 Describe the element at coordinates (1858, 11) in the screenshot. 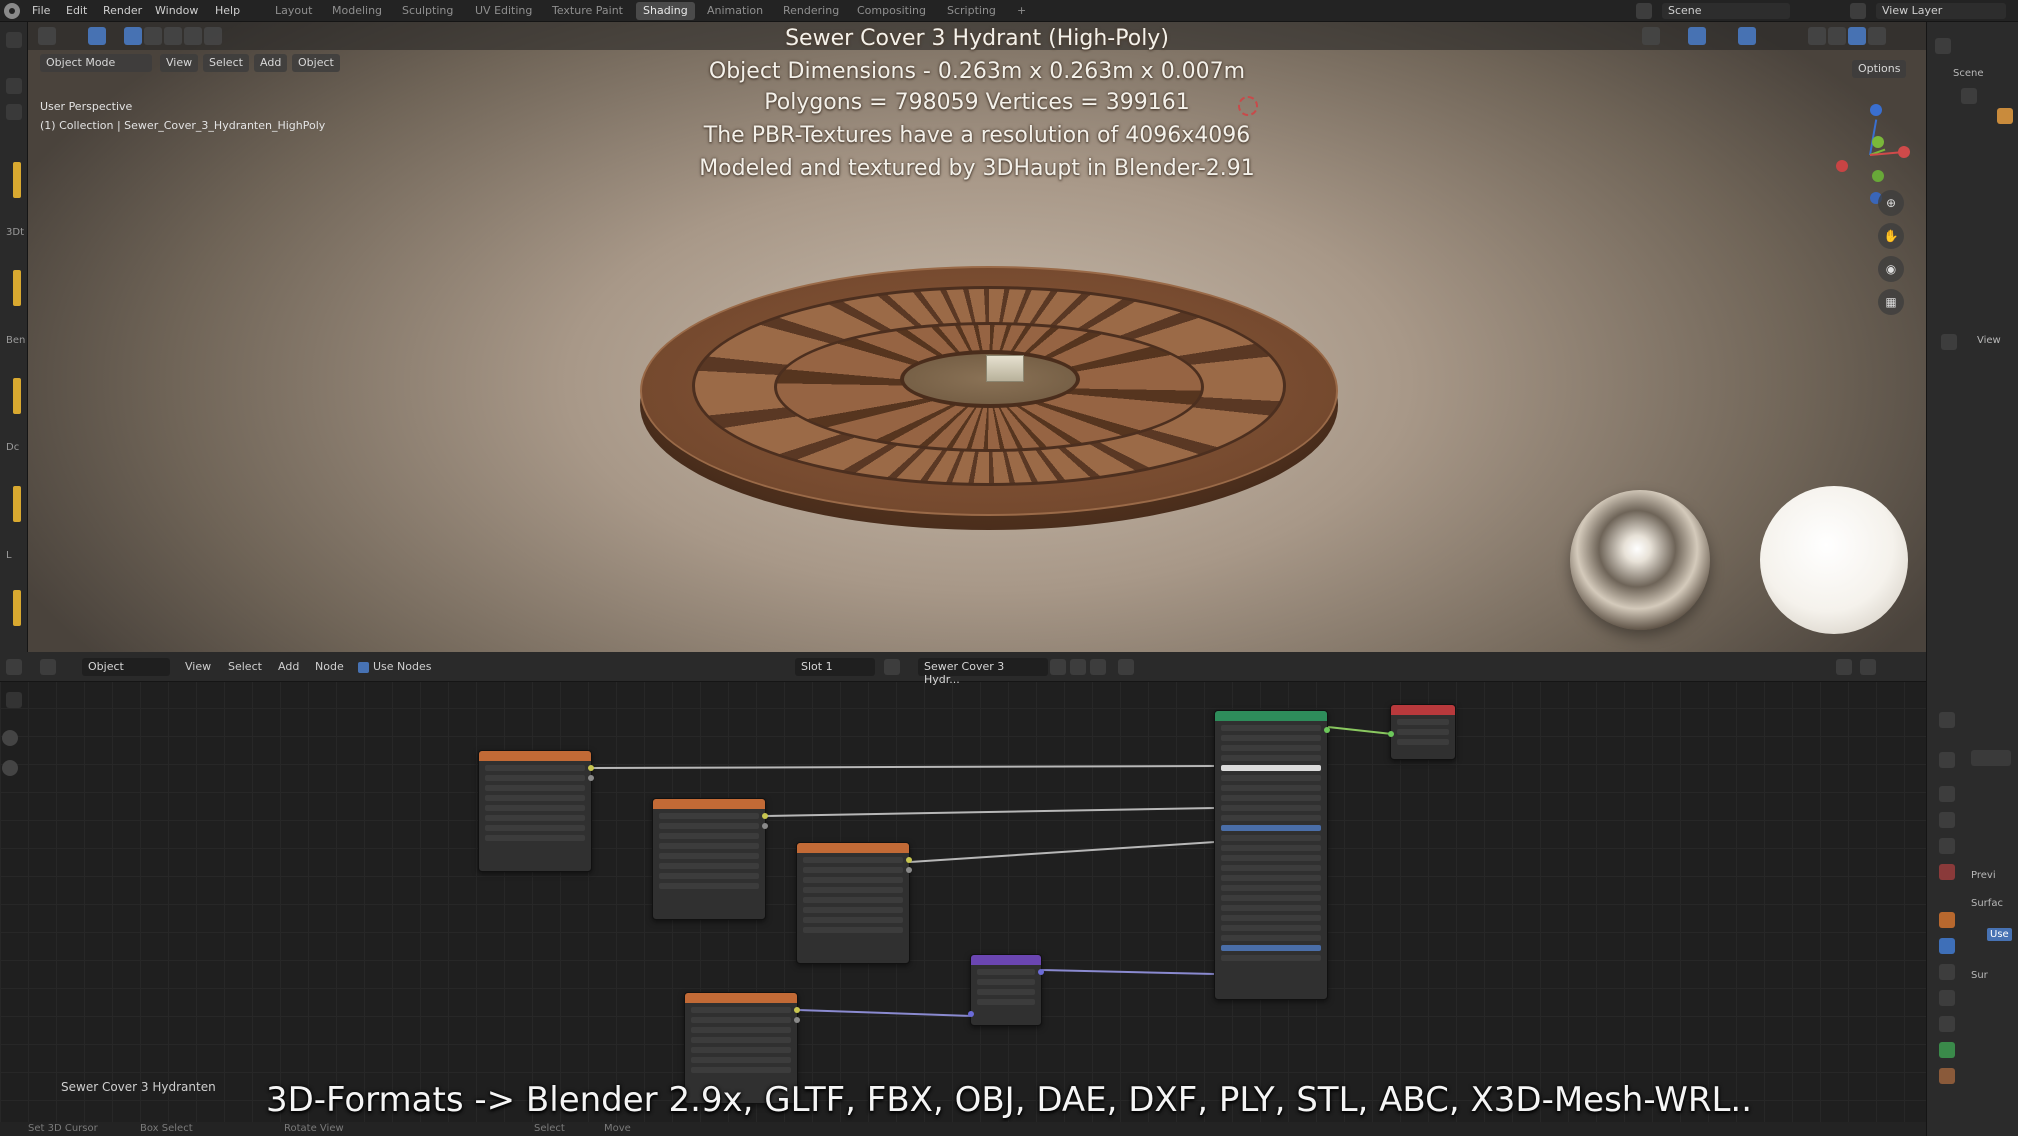

I see `view-layer-icon` at that location.